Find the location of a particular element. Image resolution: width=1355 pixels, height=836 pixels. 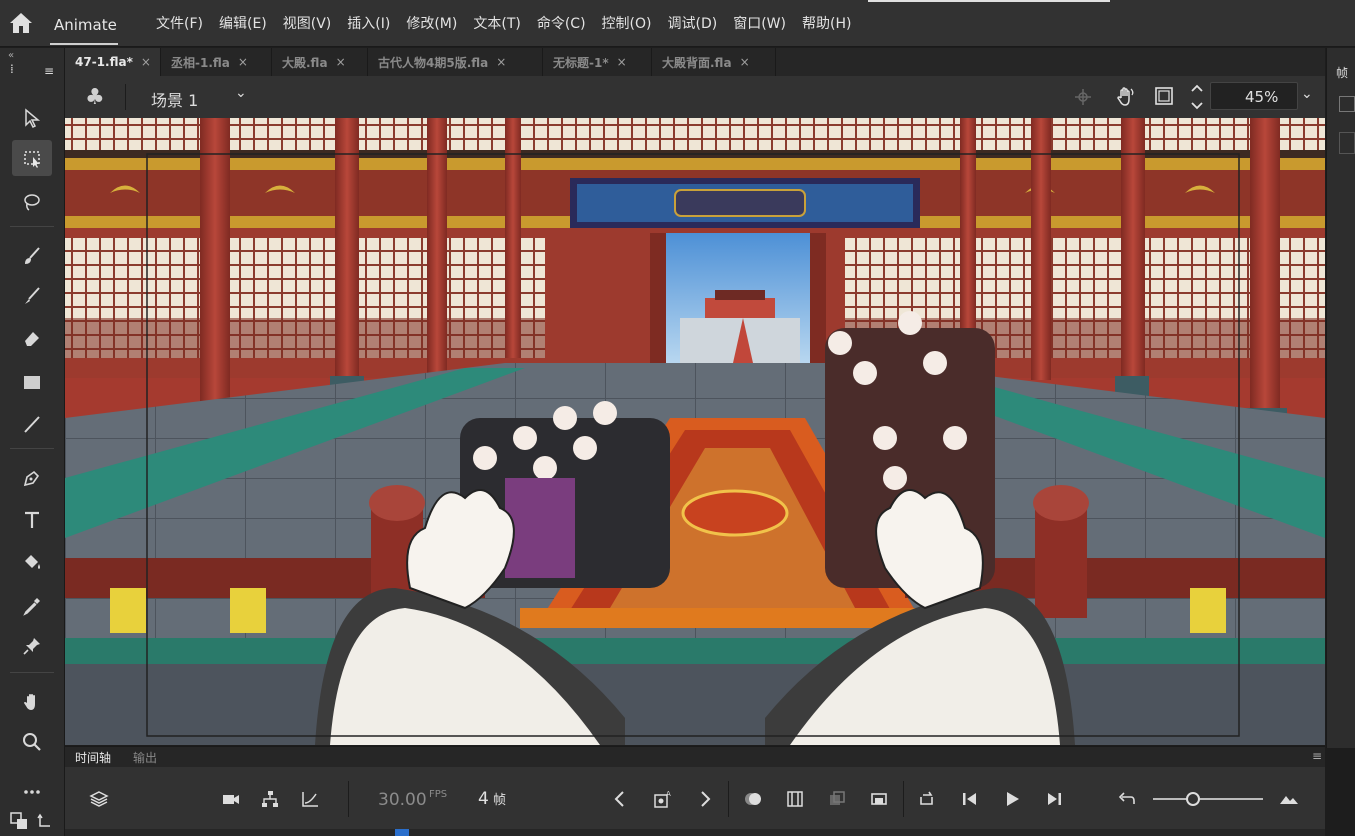

menu-help: 帮助(H) is located at coordinates (826, 23).